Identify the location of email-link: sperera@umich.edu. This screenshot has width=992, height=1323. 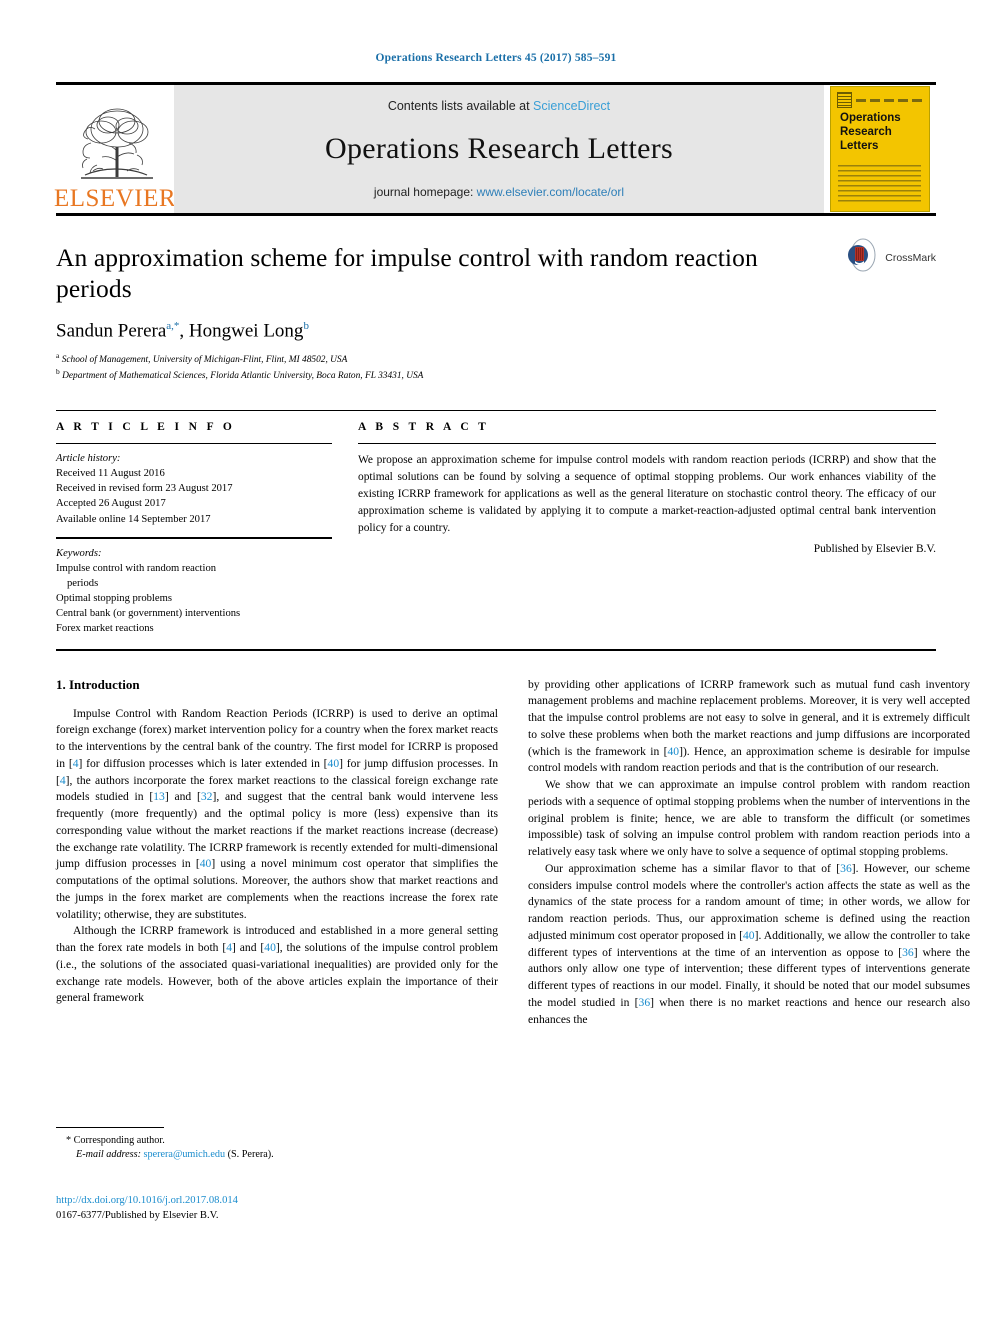
(185, 1154).